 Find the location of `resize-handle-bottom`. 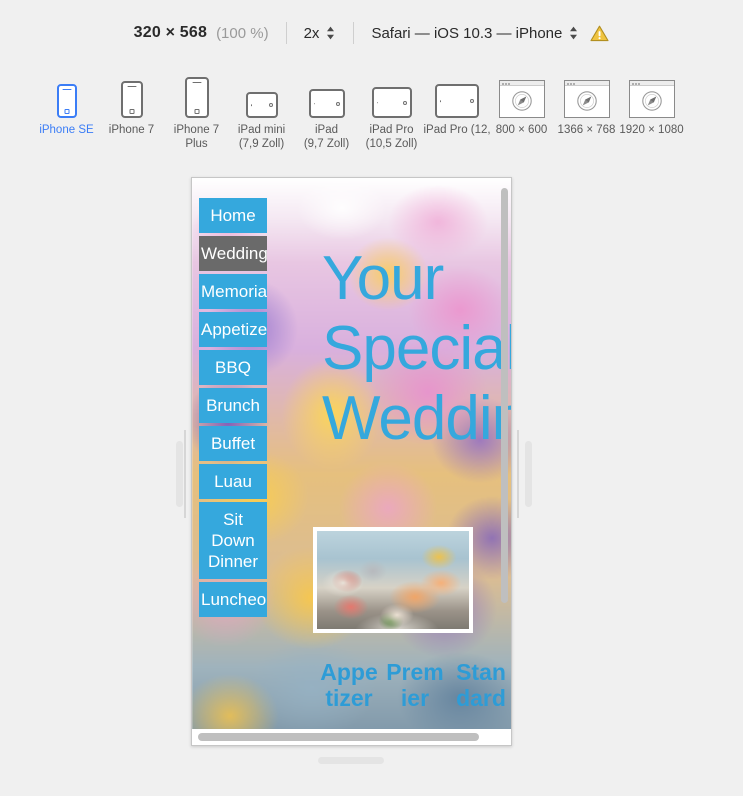

resize-handle-bottom is located at coordinates (351, 760).